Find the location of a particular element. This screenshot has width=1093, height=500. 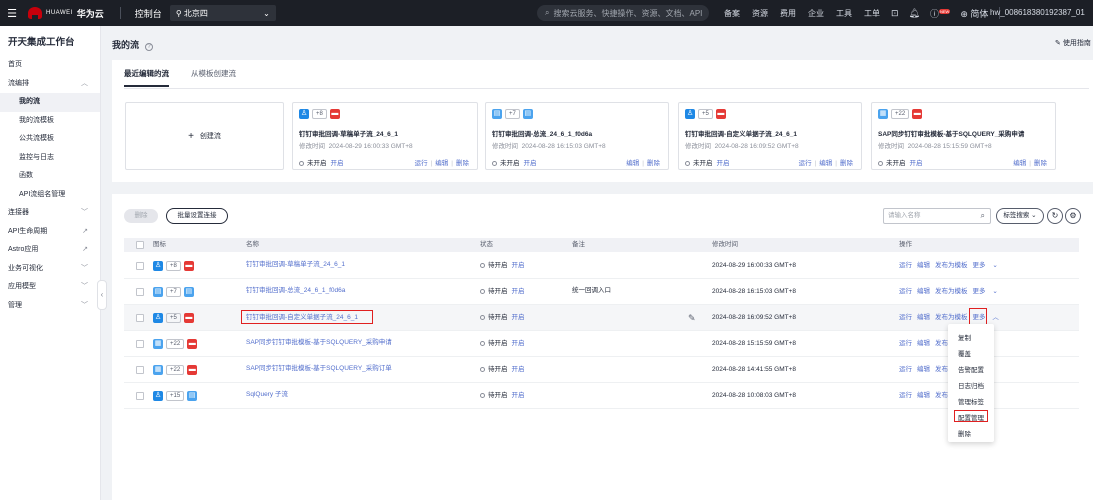

sidebar-collapse-button: ‹ is located at coordinates (102, 295).